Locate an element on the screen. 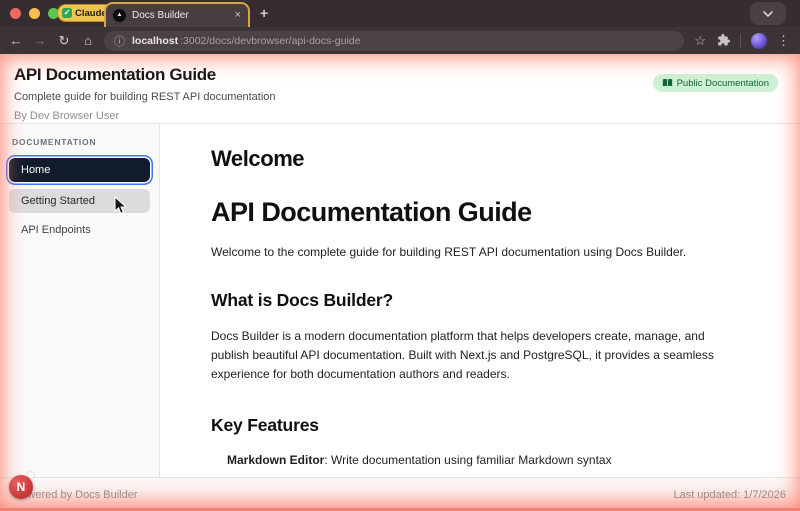 This screenshot has height=511, width=800. window-controls is located at coordinates (34, 13).